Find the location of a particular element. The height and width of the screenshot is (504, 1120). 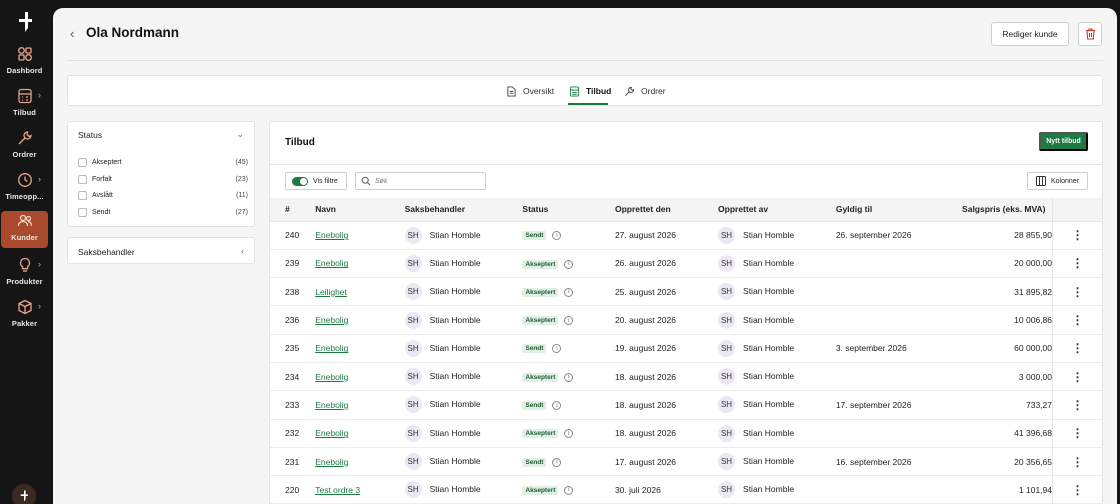

created-date: 17. august 2026 is located at coordinates (645, 461).